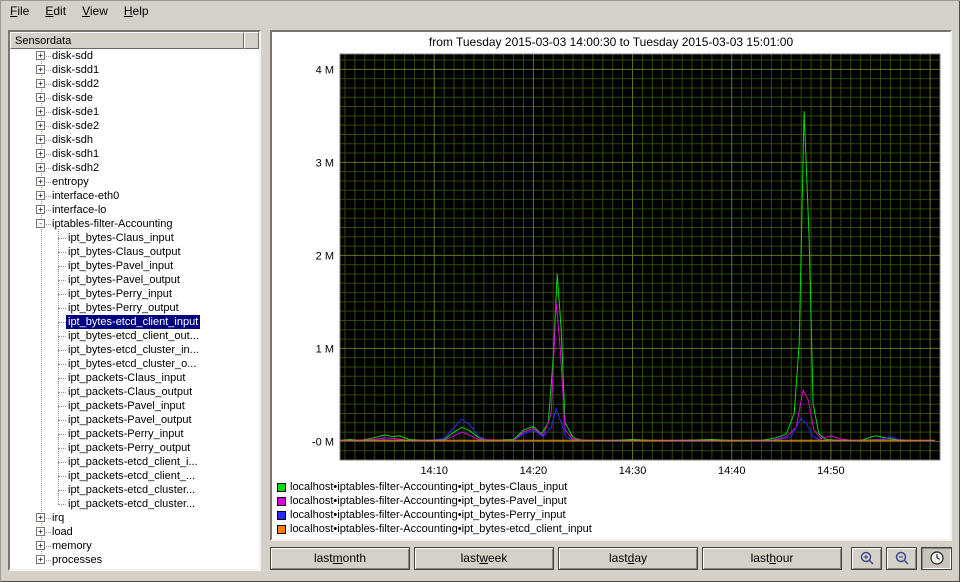  What do you see at coordinates (75, 126) in the screenshot?
I see `tree-item-label: disk-sde2` at bounding box center [75, 126].